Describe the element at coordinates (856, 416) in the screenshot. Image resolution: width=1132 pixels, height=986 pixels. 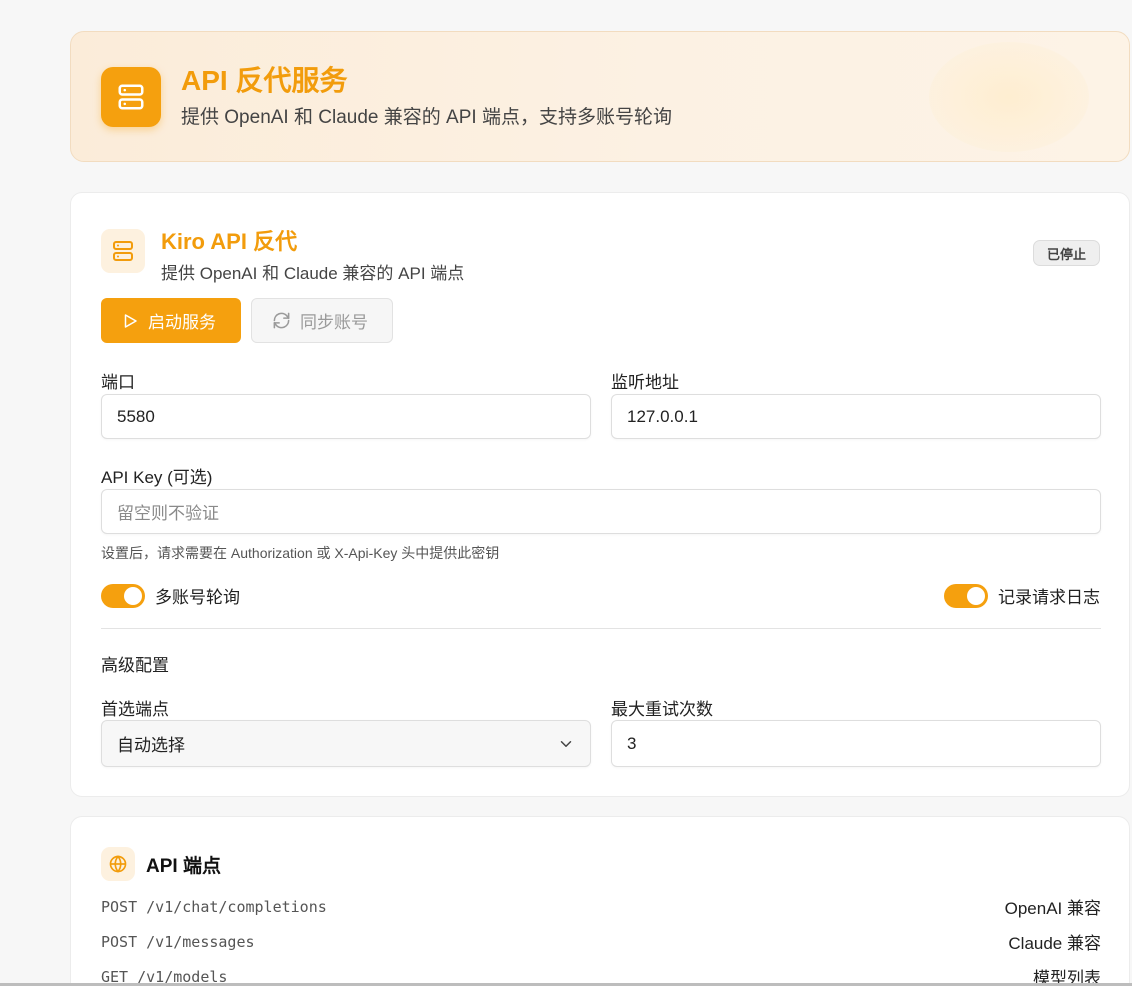
I see `host-input: 127.0.0.1` at that location.